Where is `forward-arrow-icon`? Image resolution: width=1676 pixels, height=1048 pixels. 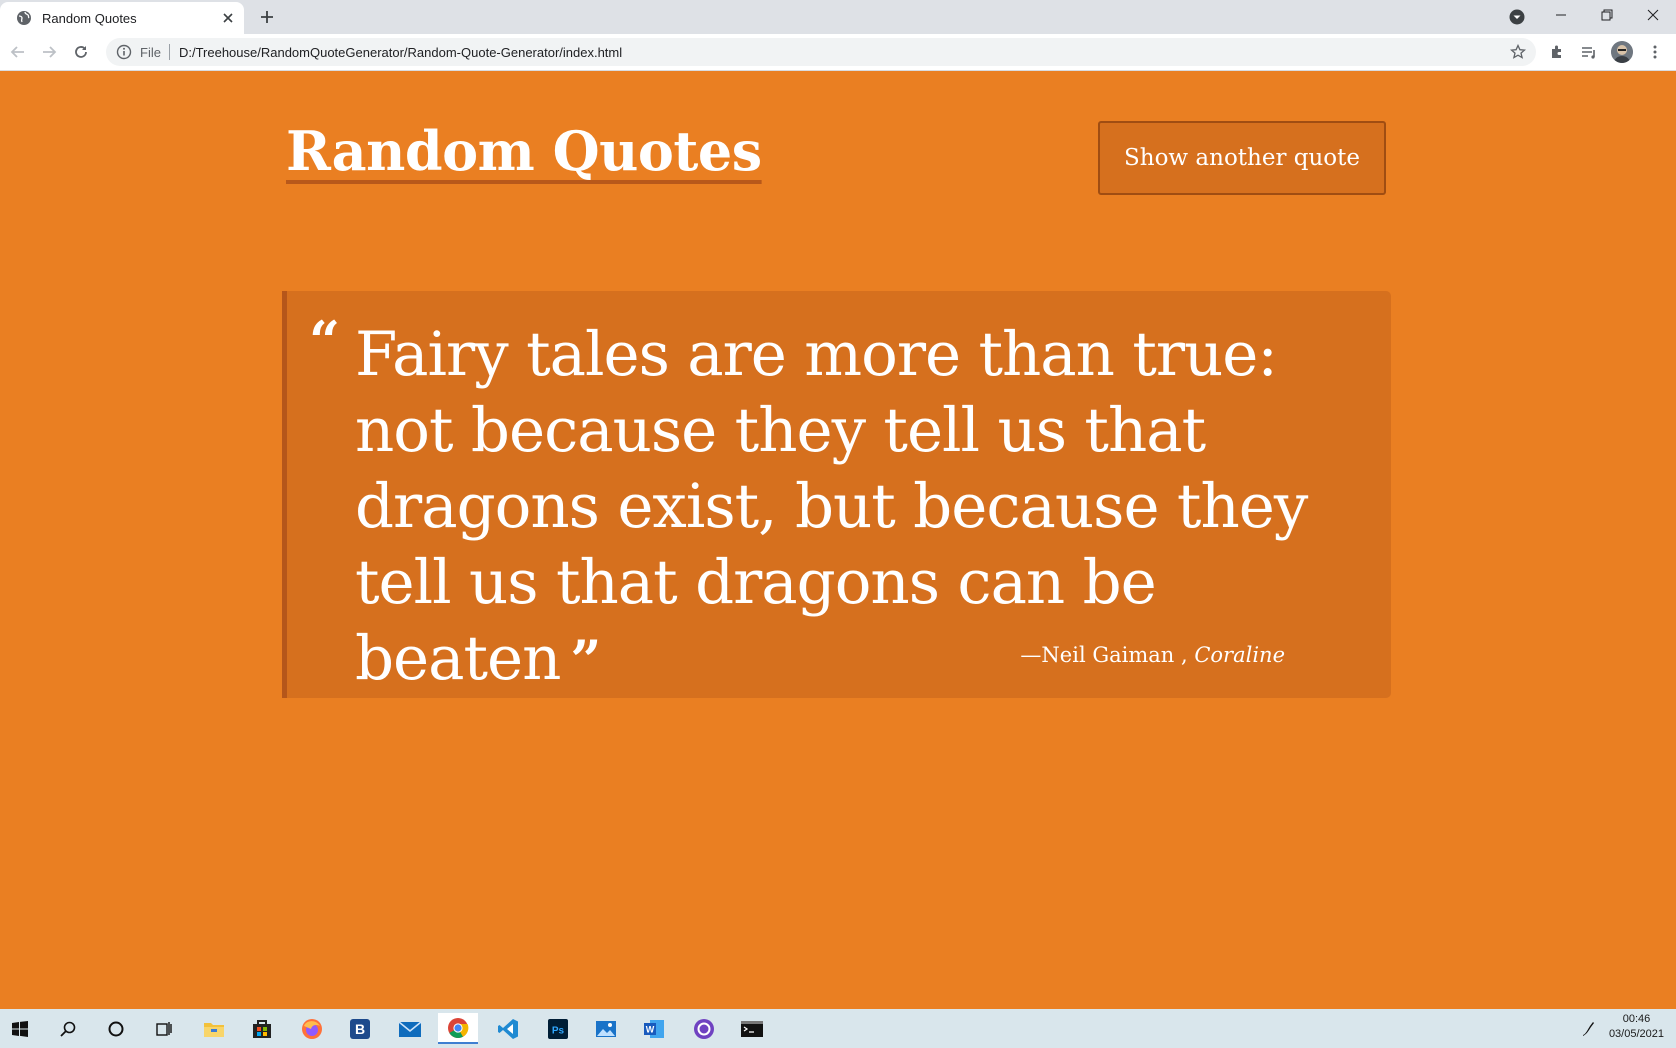 forward-arrow-icon is located at coordinates (49, 52).